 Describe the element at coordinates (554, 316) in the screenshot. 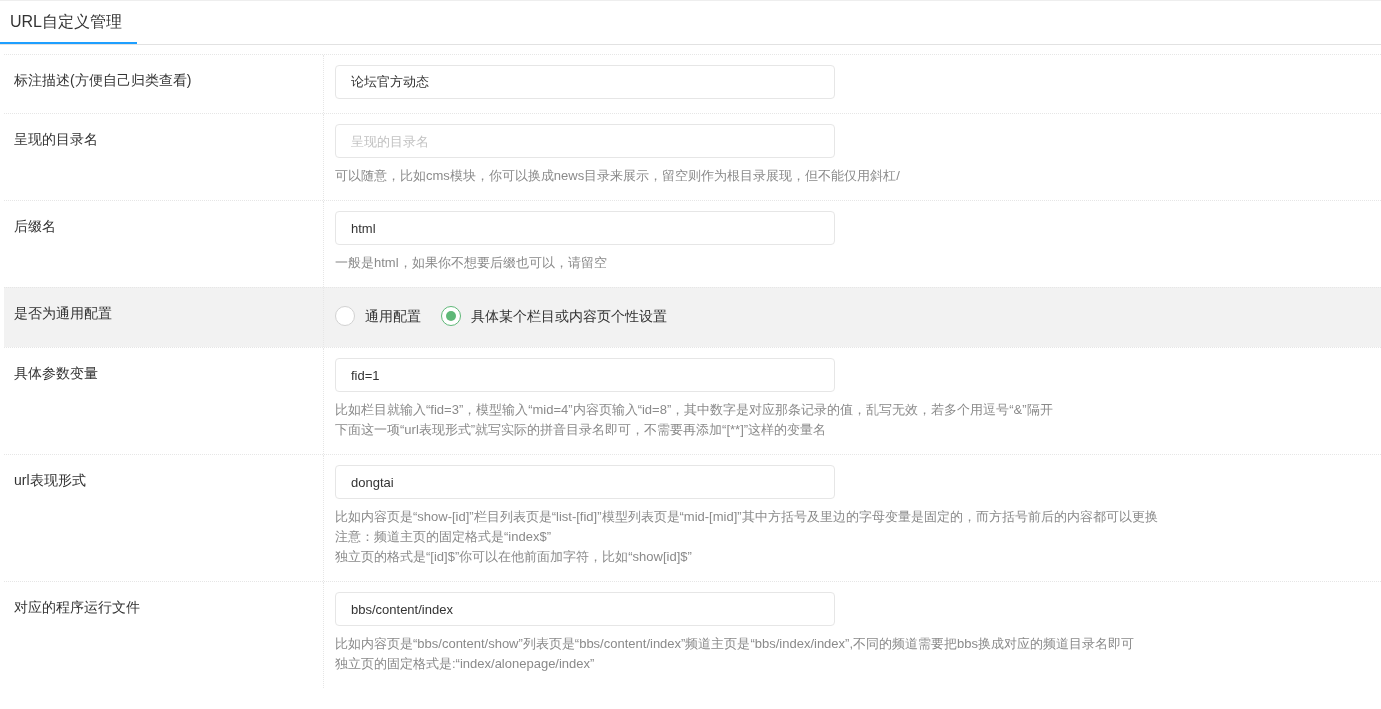

I see `radio-option: 具体某个栏目或内容页个性设置` at that location.